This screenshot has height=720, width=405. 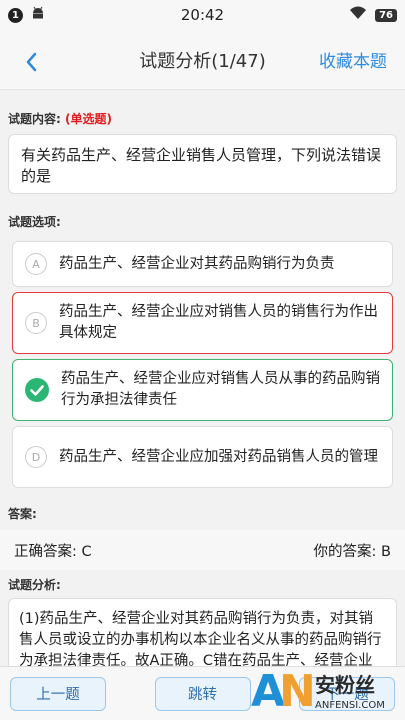 What do you see at coordinates (202, 550) in the screenshot?
I see `answer-row: 正确答案: C 你的答案: B` at bounding box center [202, 550].